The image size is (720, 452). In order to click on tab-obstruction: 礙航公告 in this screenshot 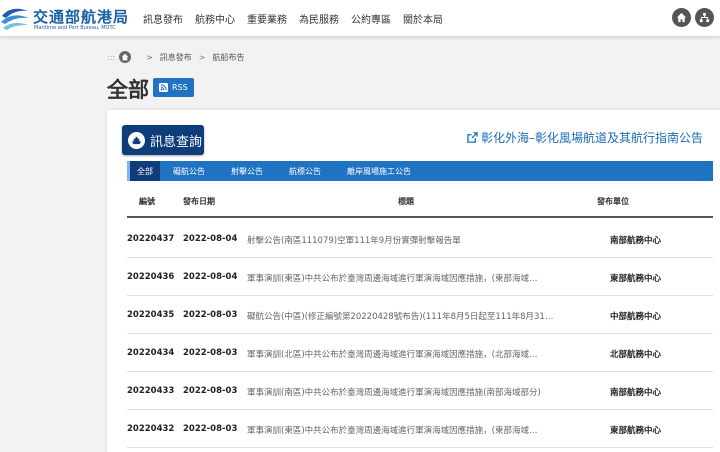, I will do `click(189, 171)`.